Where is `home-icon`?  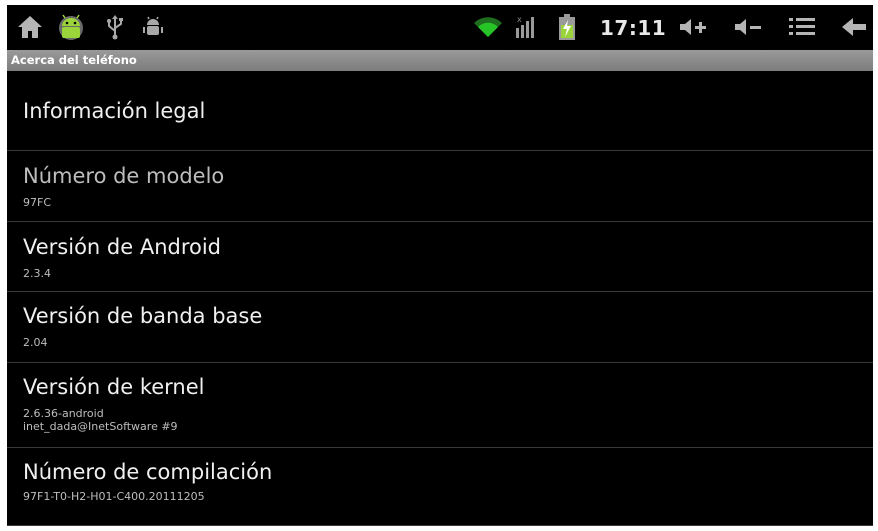
home-icon is located at coordinates (30, 27).